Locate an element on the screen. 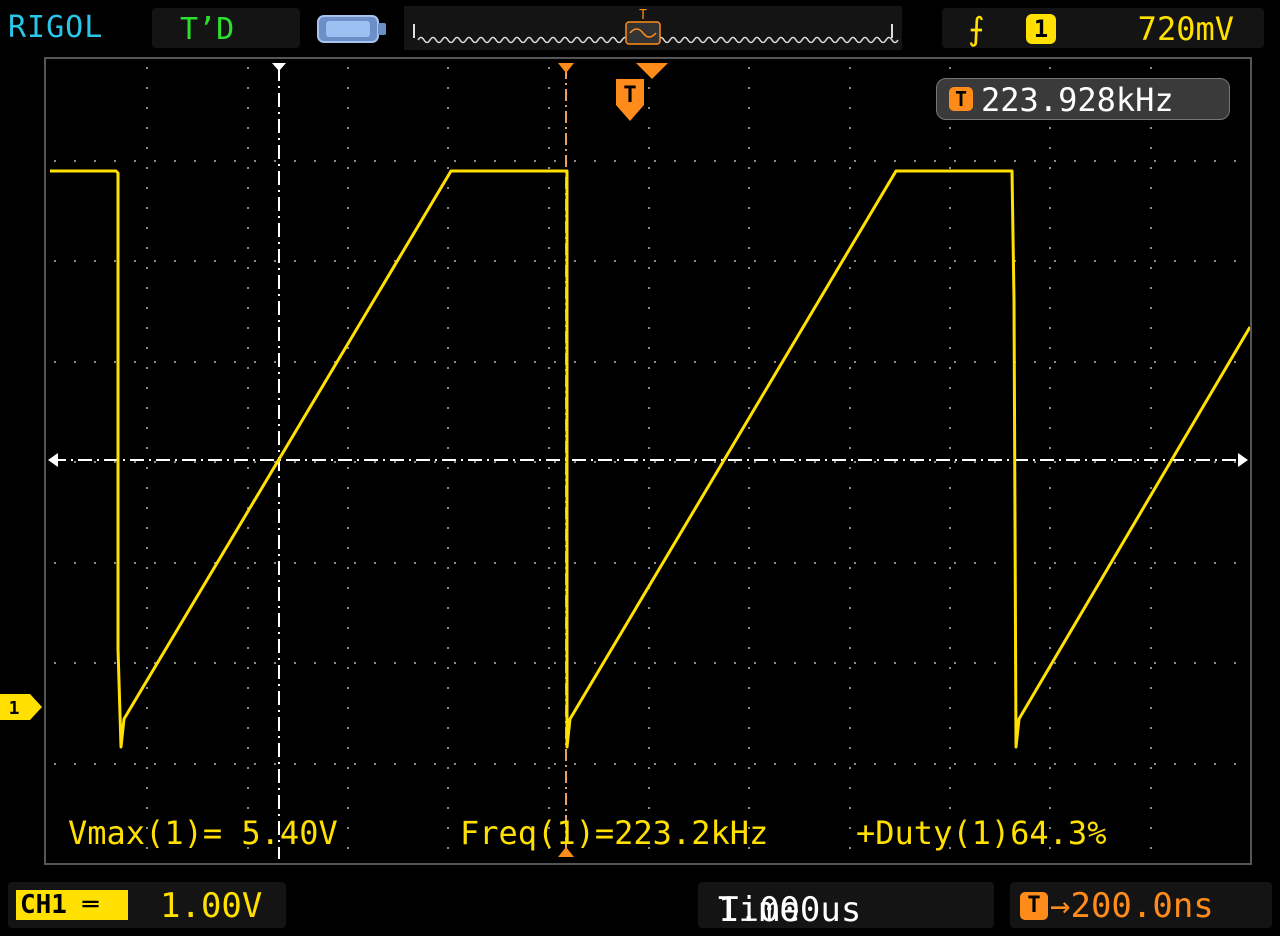  frequency-counter: T 223.928kHz is located at coordinates (1083, 99).